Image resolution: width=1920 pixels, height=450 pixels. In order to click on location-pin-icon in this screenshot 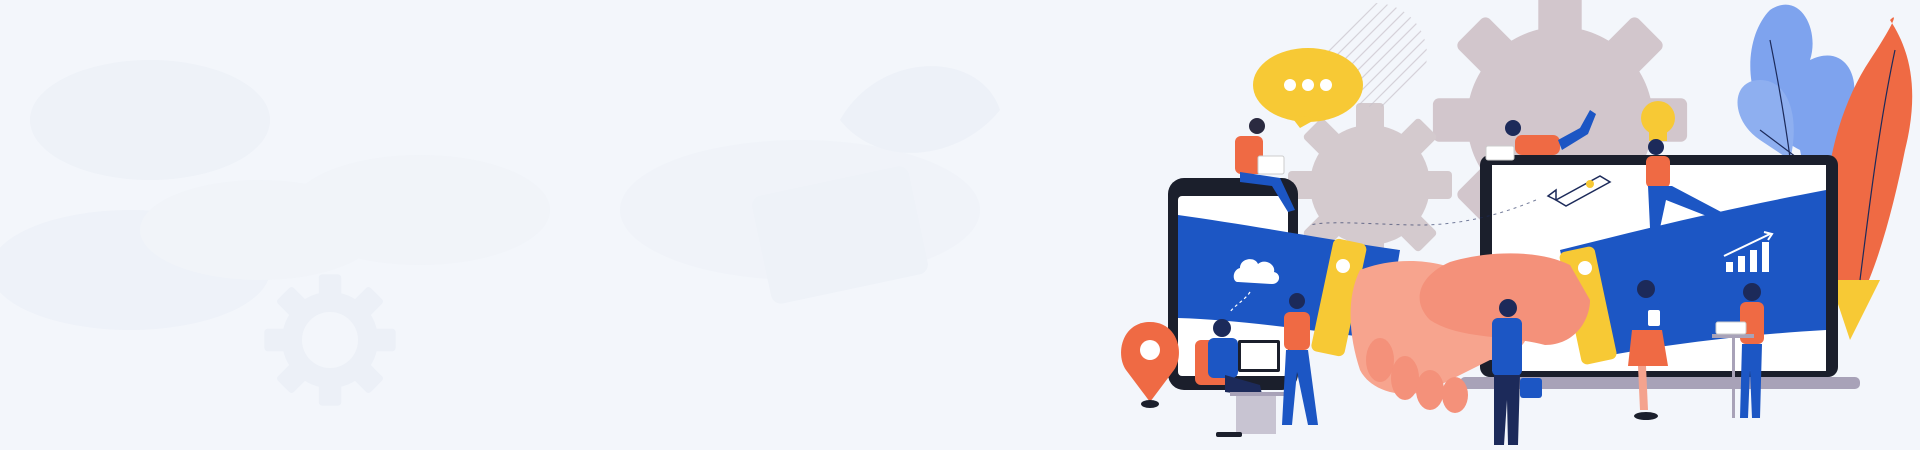, I will do `click(1150, 365)`.